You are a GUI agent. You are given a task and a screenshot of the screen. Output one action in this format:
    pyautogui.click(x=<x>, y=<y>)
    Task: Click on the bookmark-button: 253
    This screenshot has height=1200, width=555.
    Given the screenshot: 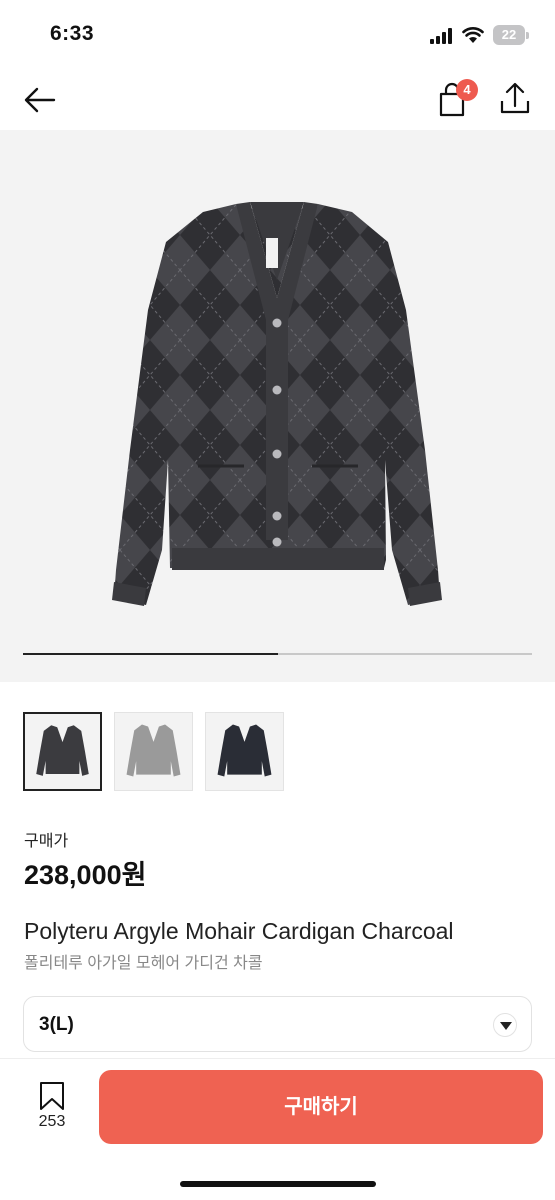 What is the action you would take?
    pyautogui.click(x=52, y=1109)
    